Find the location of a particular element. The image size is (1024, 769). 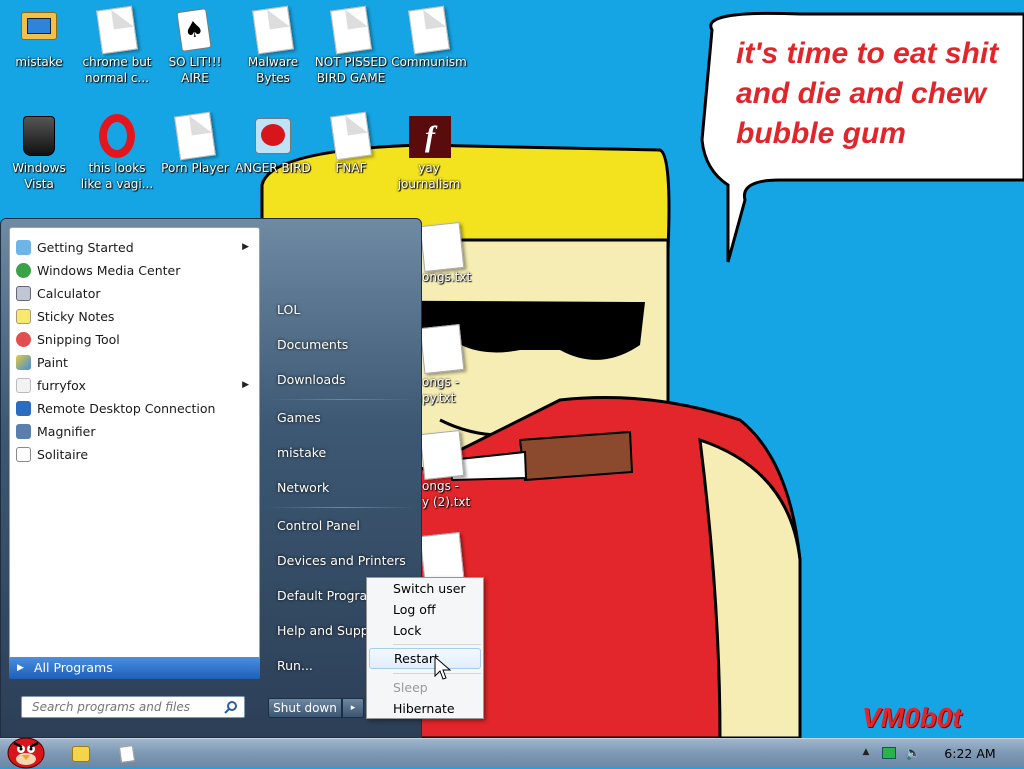

program-label: Remote Desktop Connection is located at coordinates (126, 408).